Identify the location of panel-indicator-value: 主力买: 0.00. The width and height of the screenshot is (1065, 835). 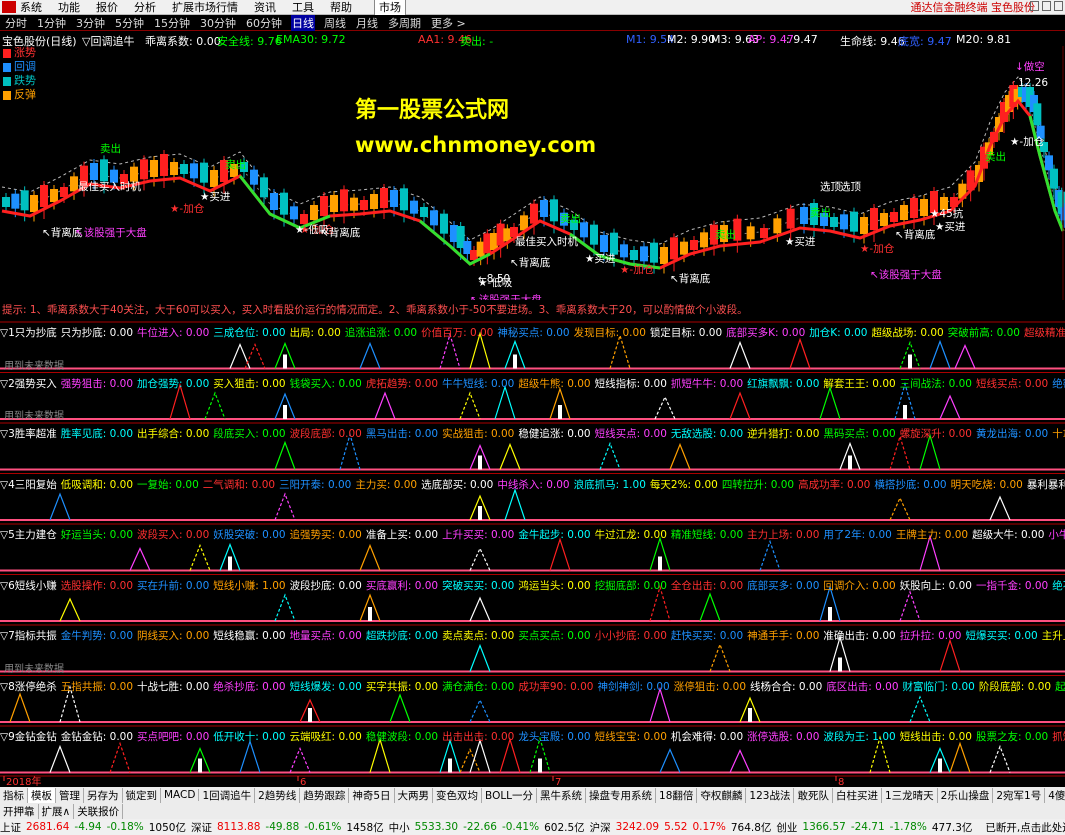
(386, 484).